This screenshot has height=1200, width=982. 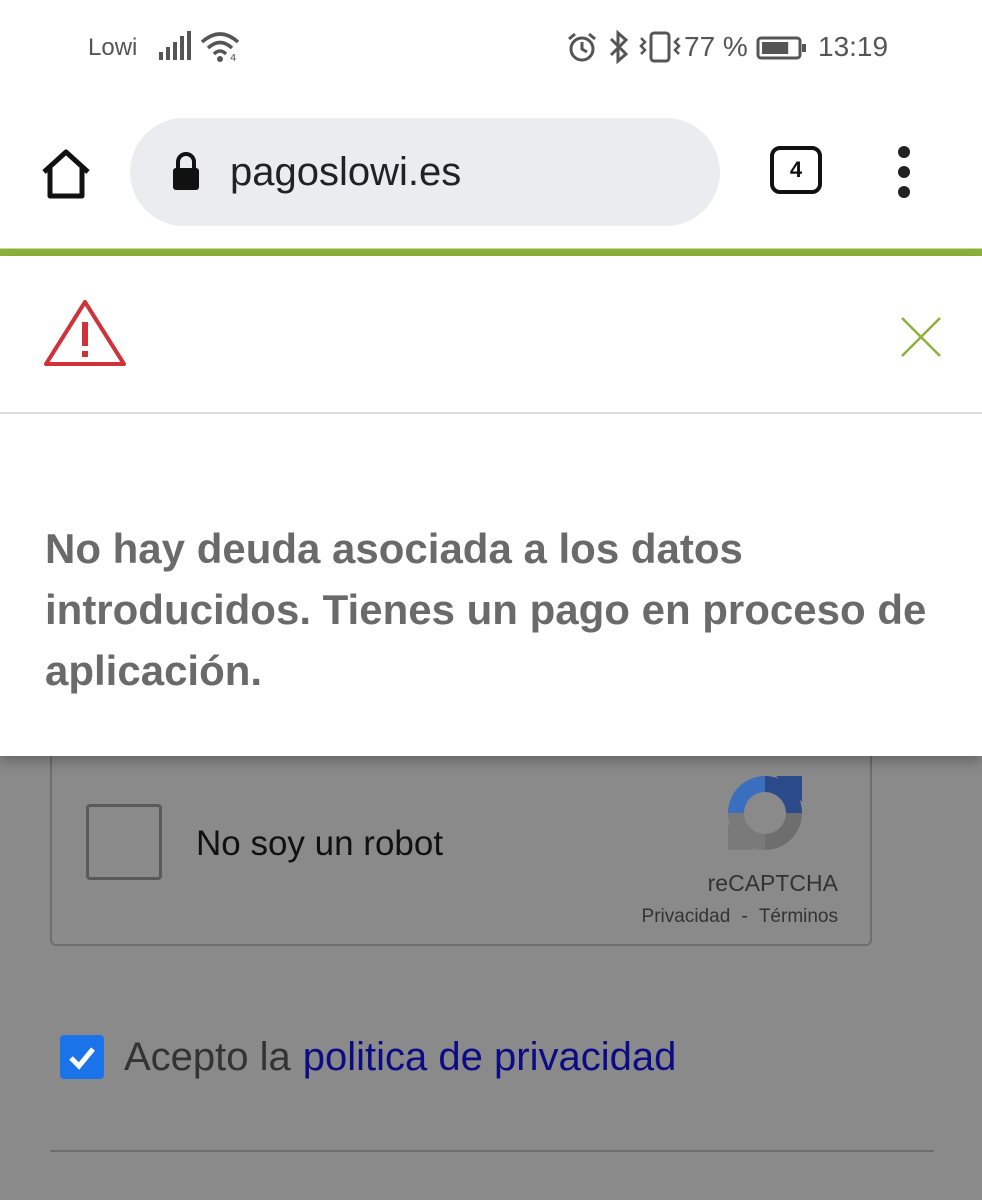 What do you see at coordinates (798, 916) in the screenshot?
I see `recaptcha-terms-link: Términos` at bounding box center [798, 916].